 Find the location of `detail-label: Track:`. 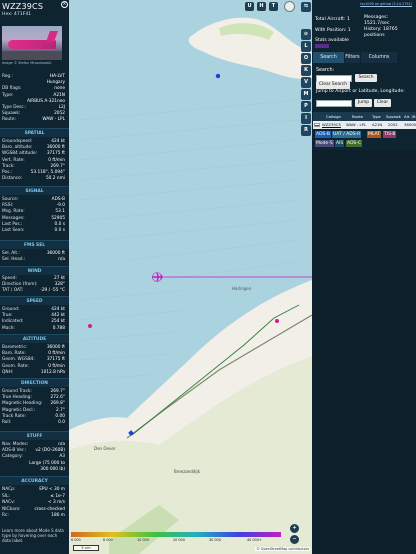

detail-label: Track: is located at coordinates (8, 167).